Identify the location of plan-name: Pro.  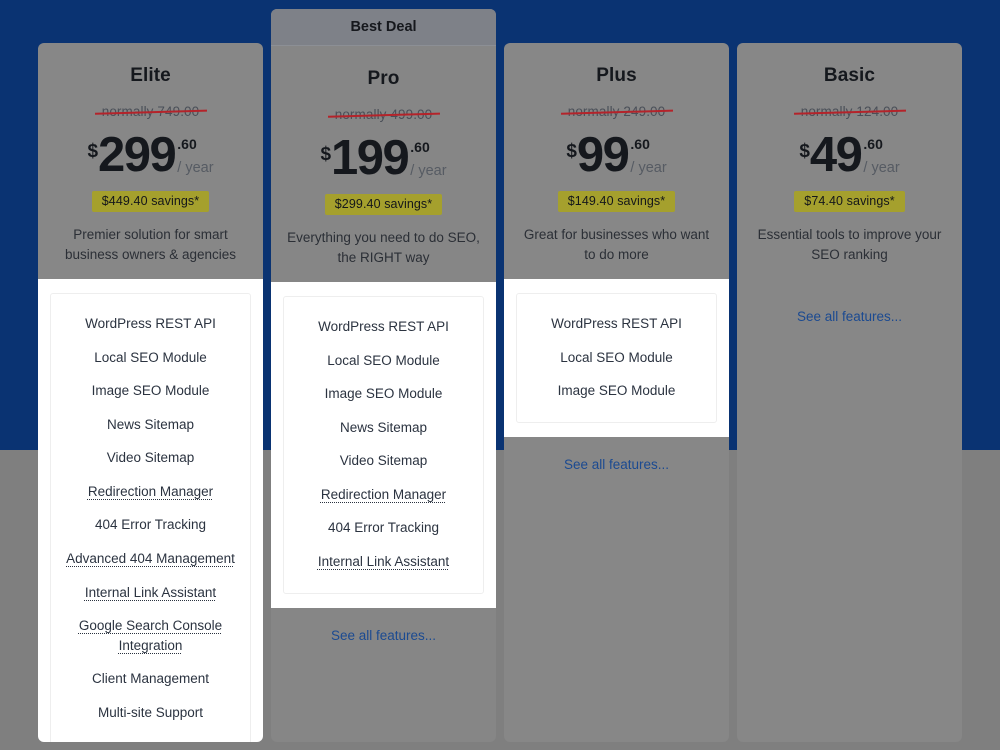
(383, 78).